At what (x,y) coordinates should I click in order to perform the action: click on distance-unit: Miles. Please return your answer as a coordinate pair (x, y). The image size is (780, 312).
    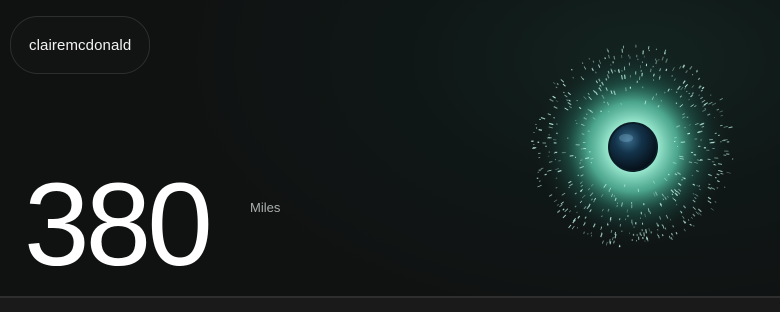
    Looking at the image, I should click on (265, 207).